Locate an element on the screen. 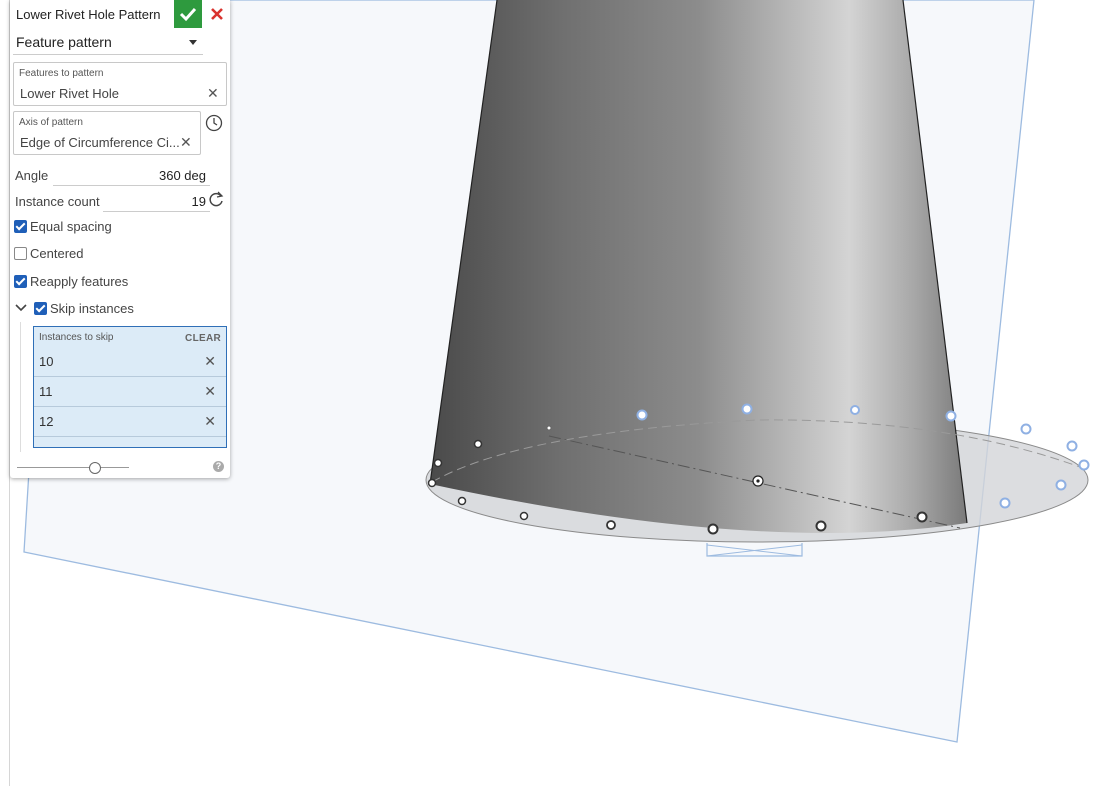 The image size is (1118, 786). angle-input: 360 deg is located at coordinates (182, 175).